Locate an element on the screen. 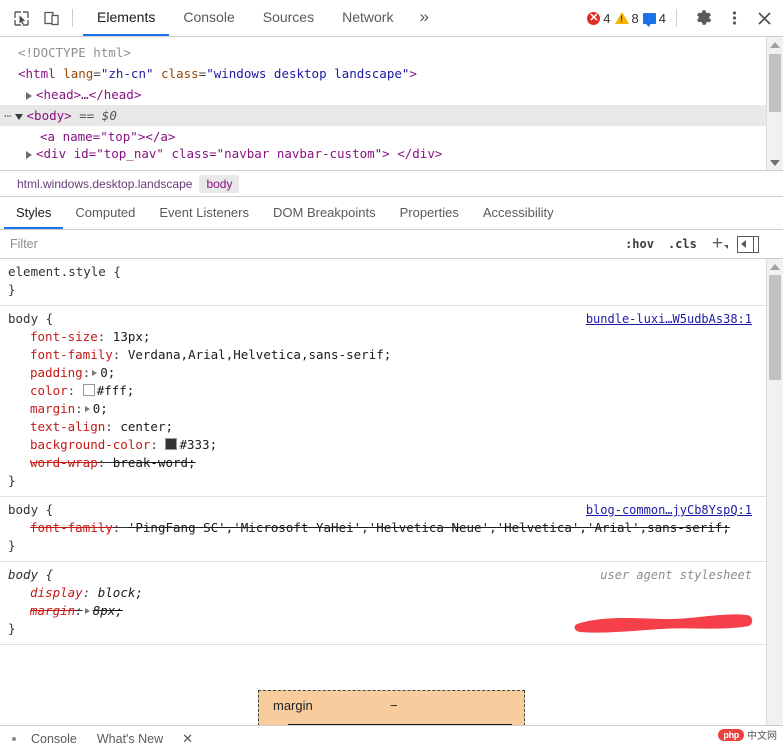 Image resolution: width=783 pixels, height=743 pixels. dom-row: <!DOCTYPE html> is located at coordinates (383, 52).